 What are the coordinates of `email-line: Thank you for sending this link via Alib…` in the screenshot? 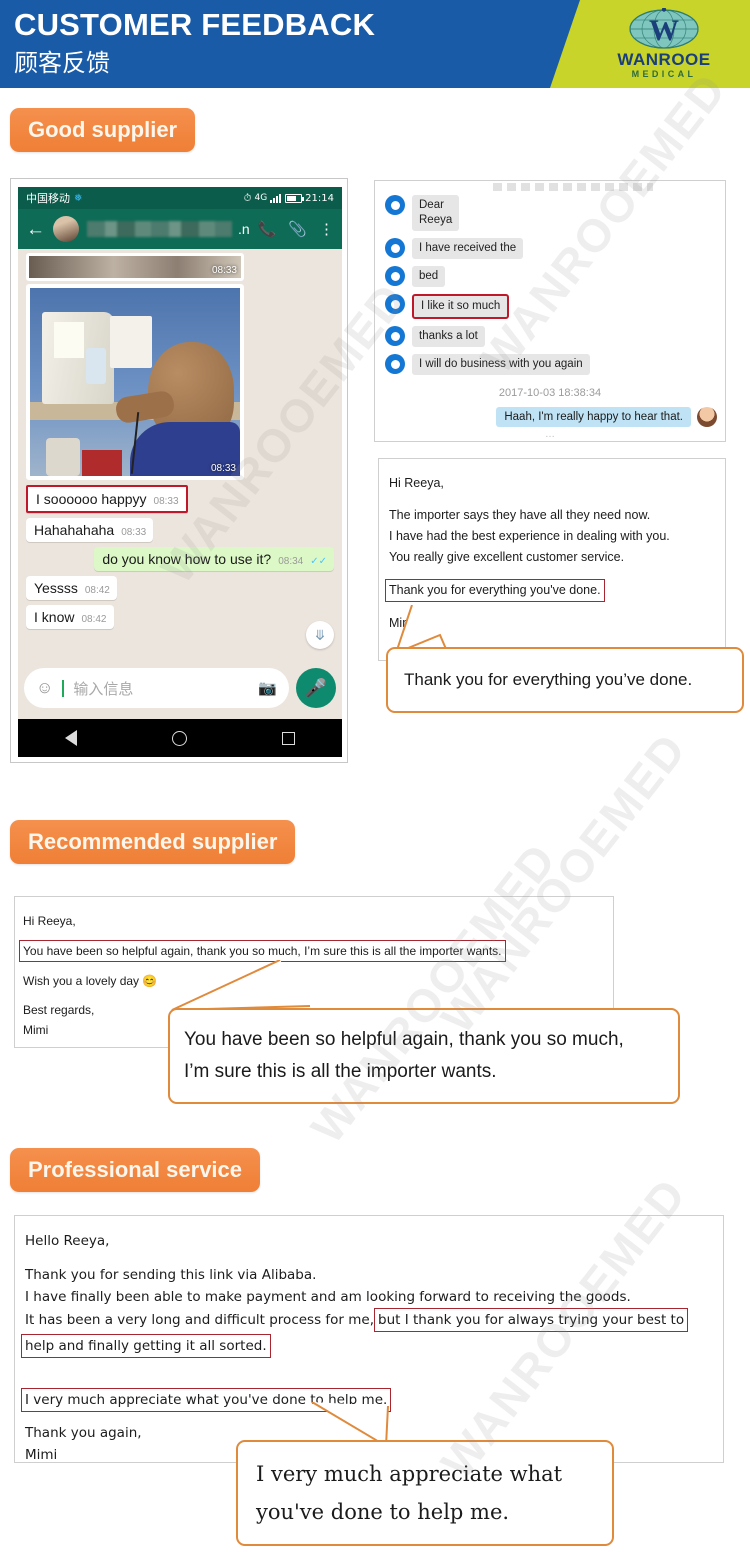 It's located at (171, 1275).